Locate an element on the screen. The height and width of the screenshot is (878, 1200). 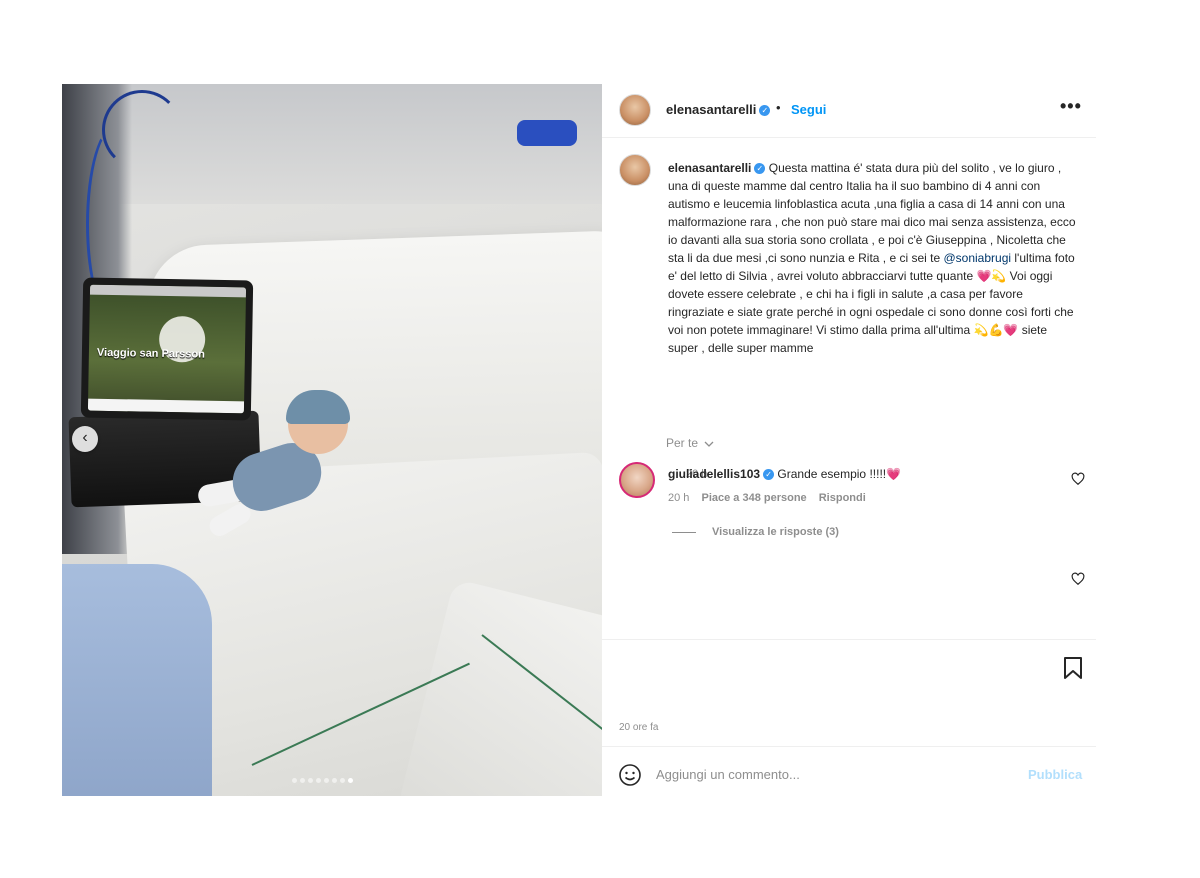
post-time-ago: 20 ore fa is located at coordinates (638, 727).